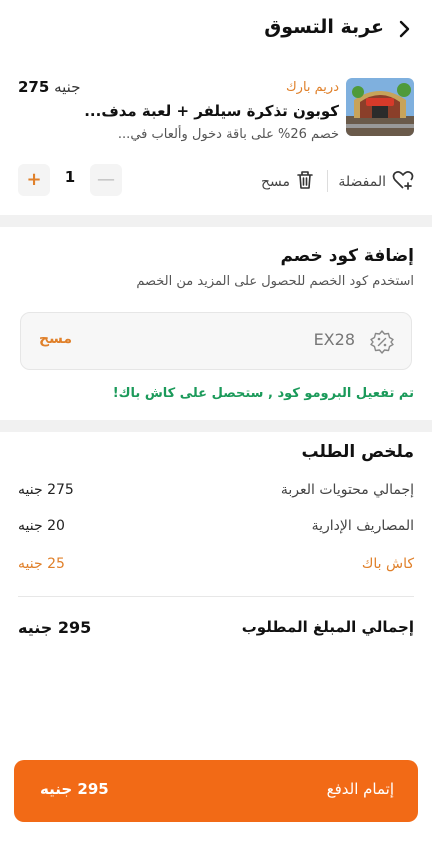 This screenshot has width=432, height=842. What do you see at coordinates (216, 180) in the screenshot?
I see `item-actions: المفضلة مسح + 1 —` at bounding box center [216, 180].